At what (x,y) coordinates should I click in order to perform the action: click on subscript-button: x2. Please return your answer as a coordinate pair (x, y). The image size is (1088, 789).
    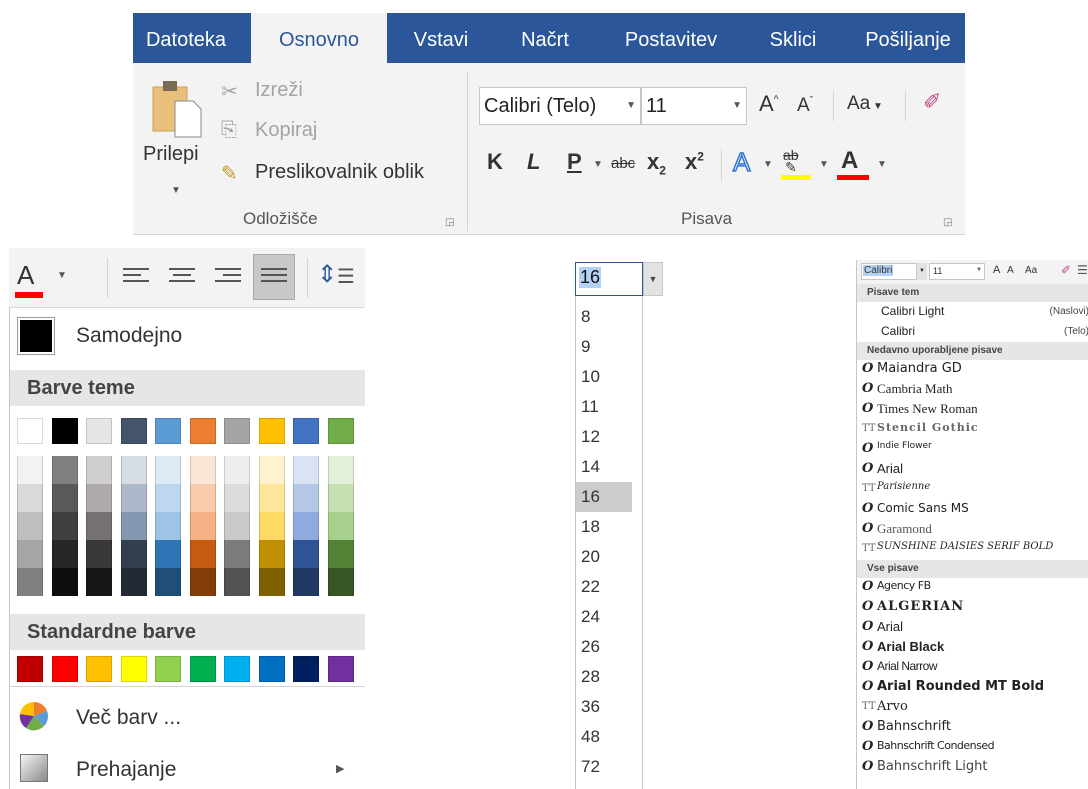
    Looking at the image, I should click on (656, 163).